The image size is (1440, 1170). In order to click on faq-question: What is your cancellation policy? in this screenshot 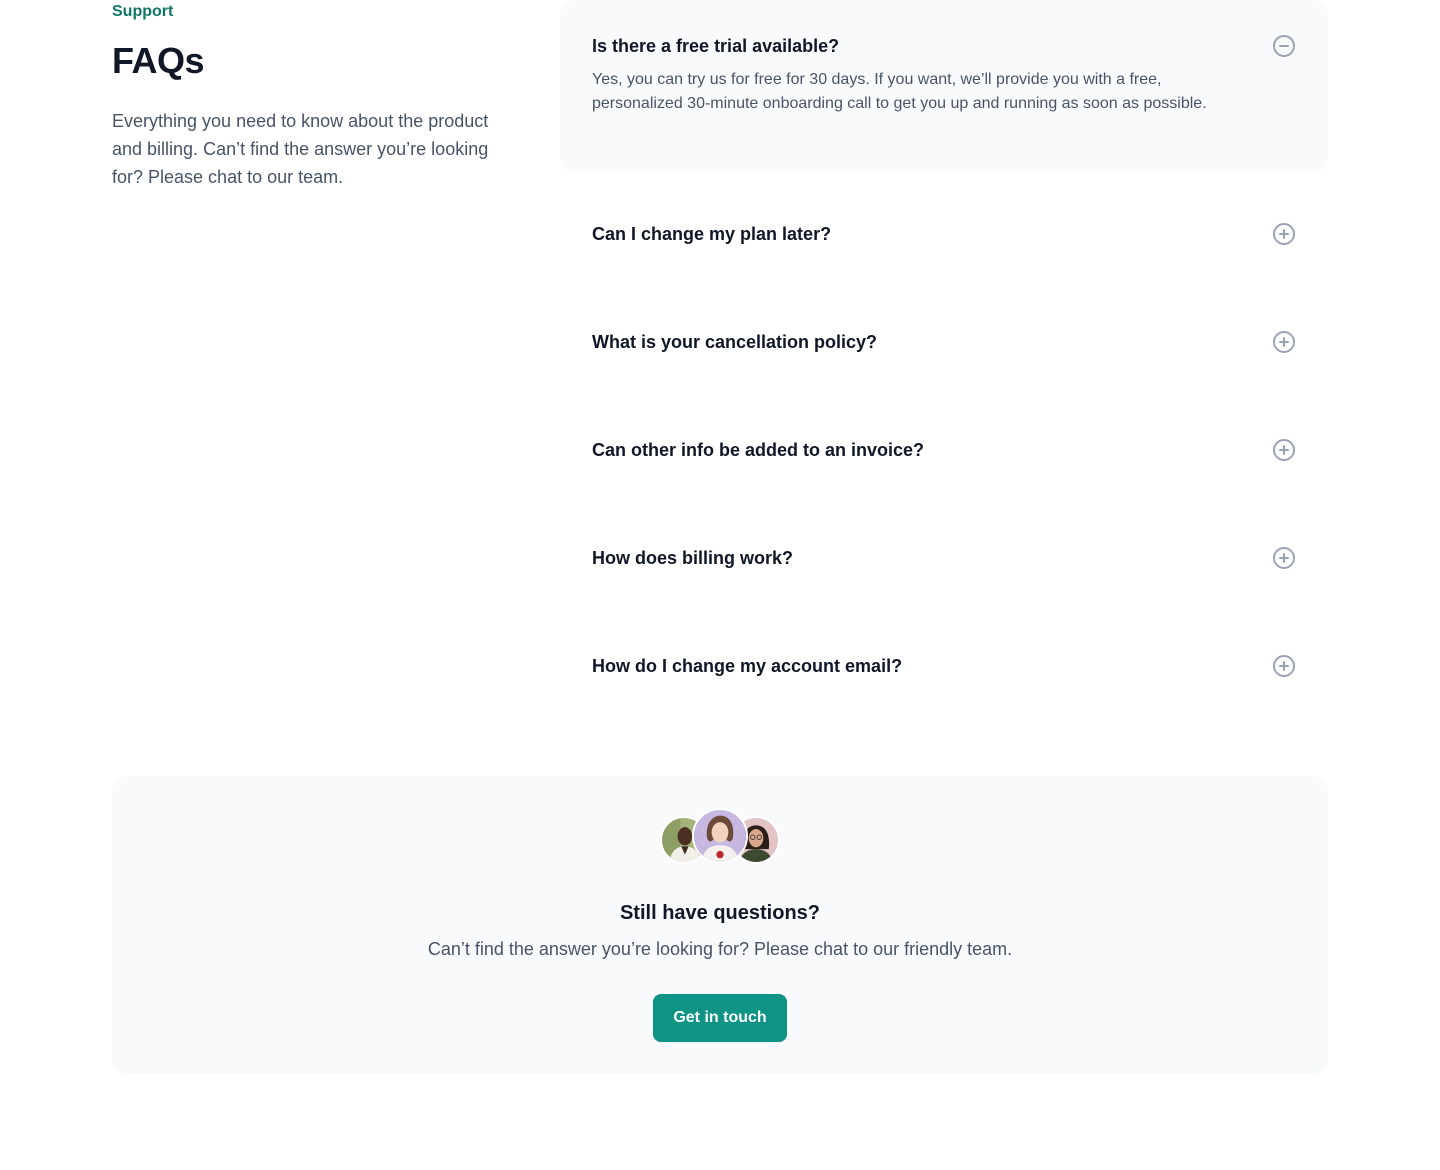, I will do `click(912, 342)`.